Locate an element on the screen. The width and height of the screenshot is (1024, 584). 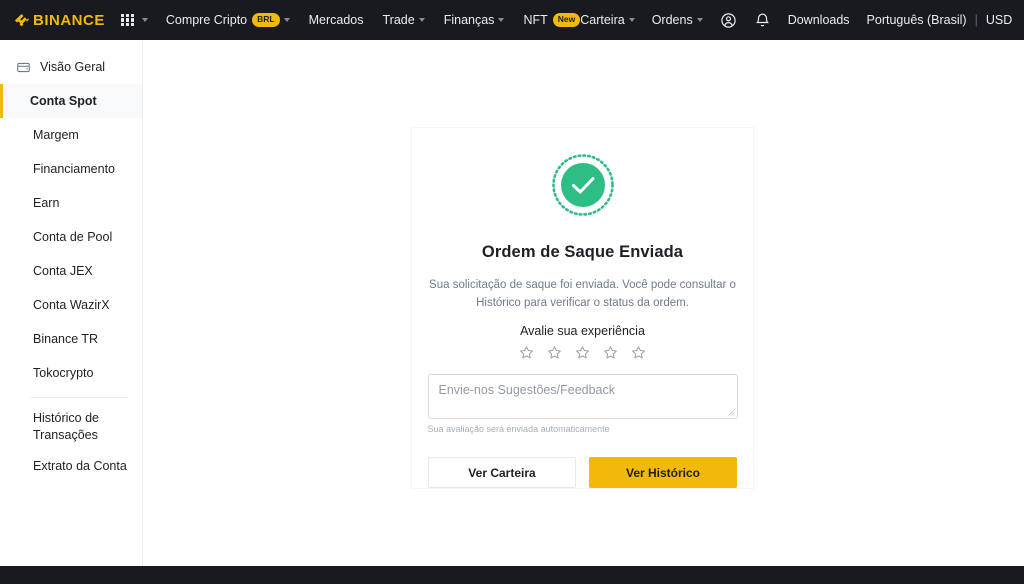
sidebar-item-binance-tr: Binance TR is located at coordinates (71, 339).